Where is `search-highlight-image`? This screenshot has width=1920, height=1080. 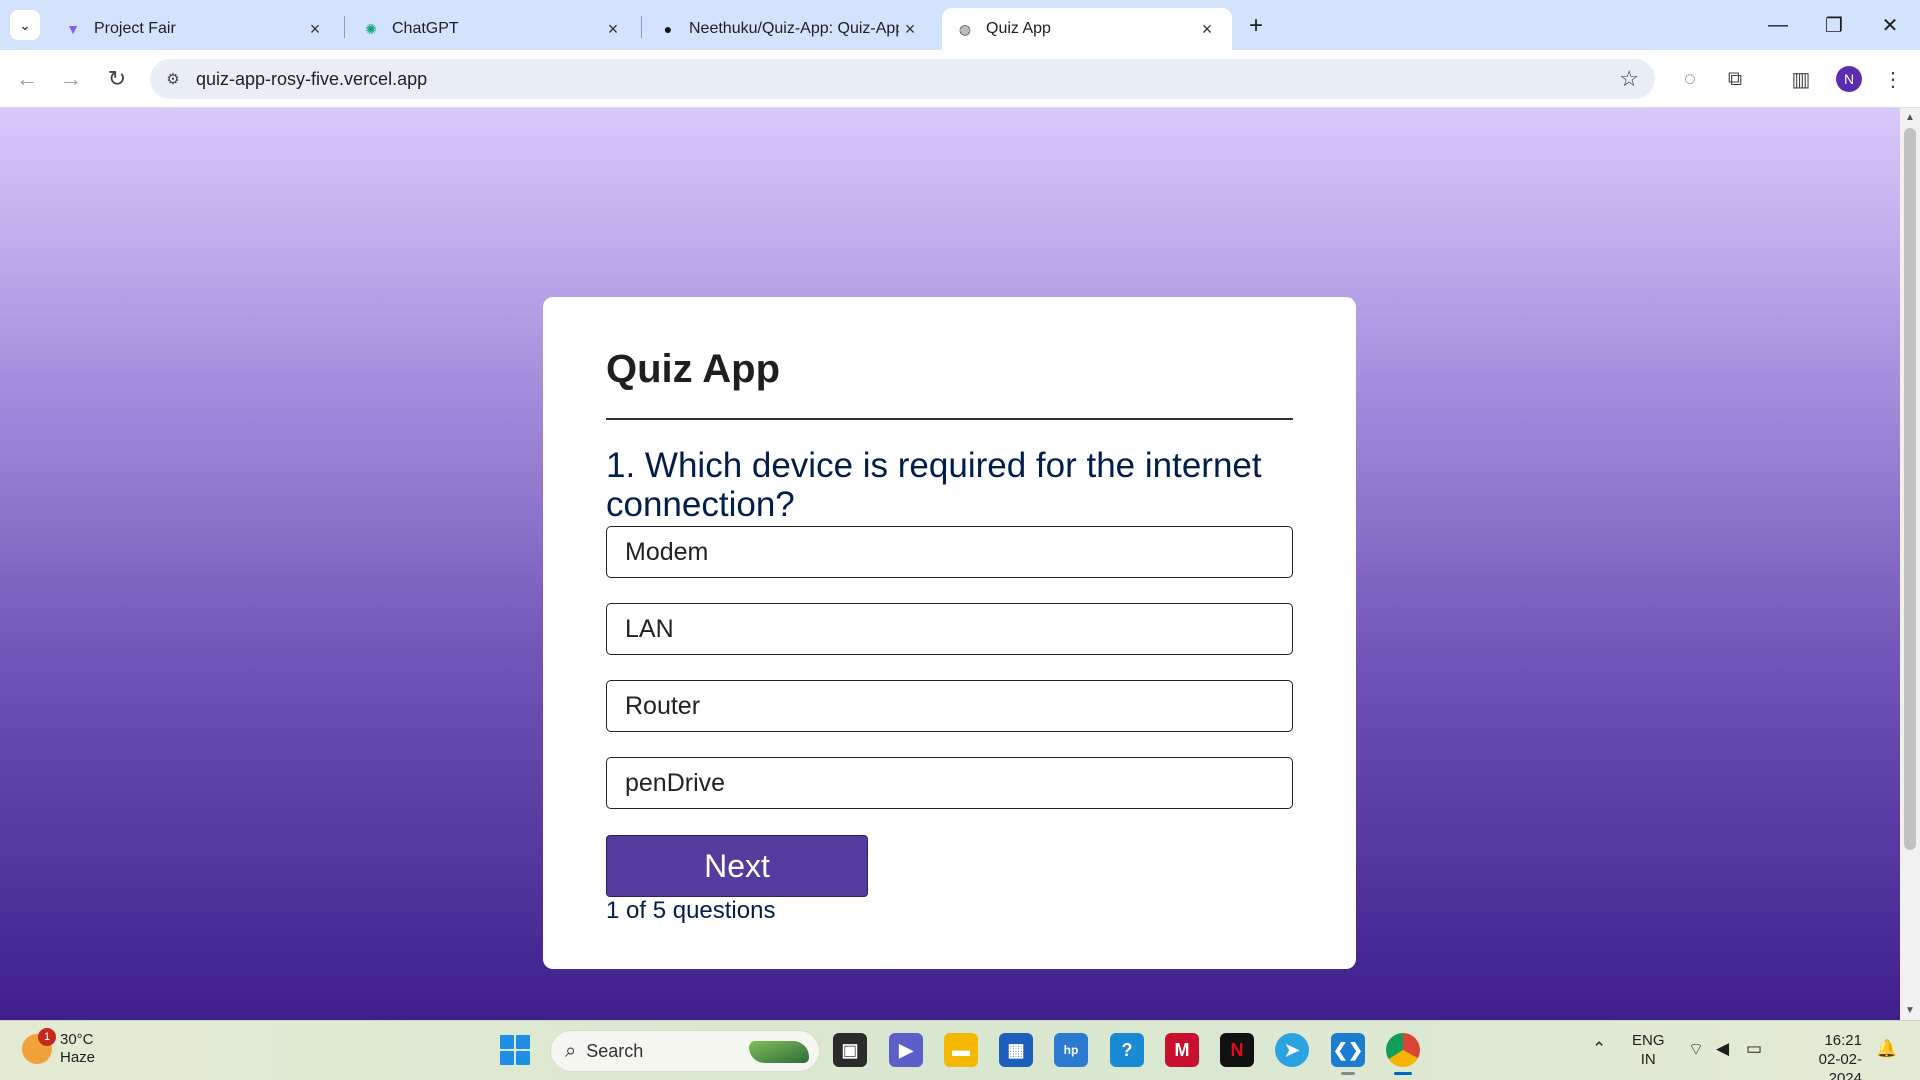 search-highlight-image is located at coordinates (779, 1052).